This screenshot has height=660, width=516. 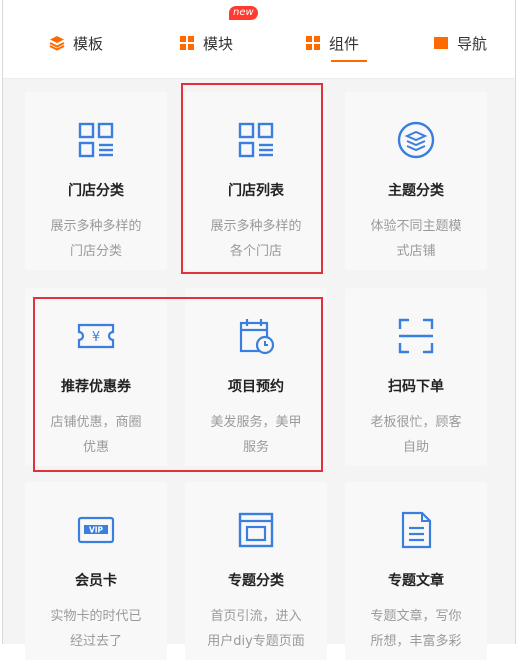 What do you see at coordinates (256, 629) in the screenshot?
I see `card-description: 首页引流，进入 用户diy专题页面` at bounding box center [256, 629].